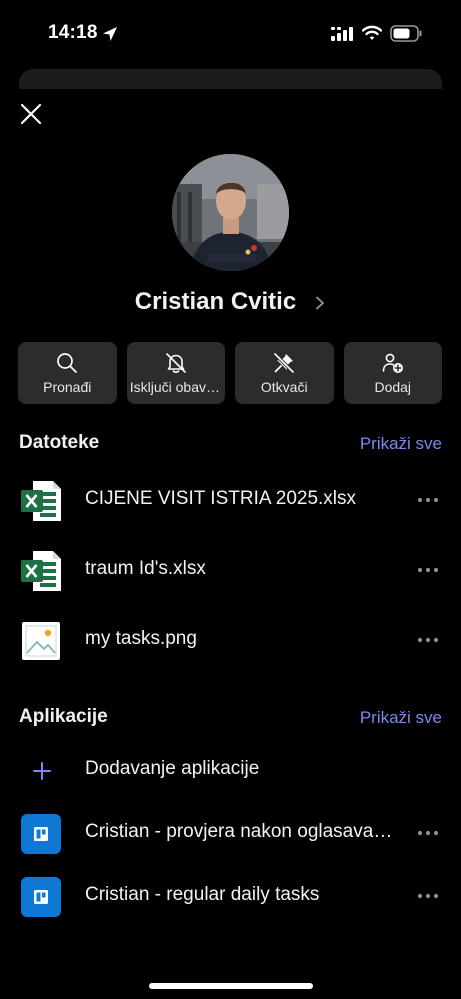 The width and height of the screenshot is (461, 999). I want to click on add-button-label: Dodaj, so click(393, 387).